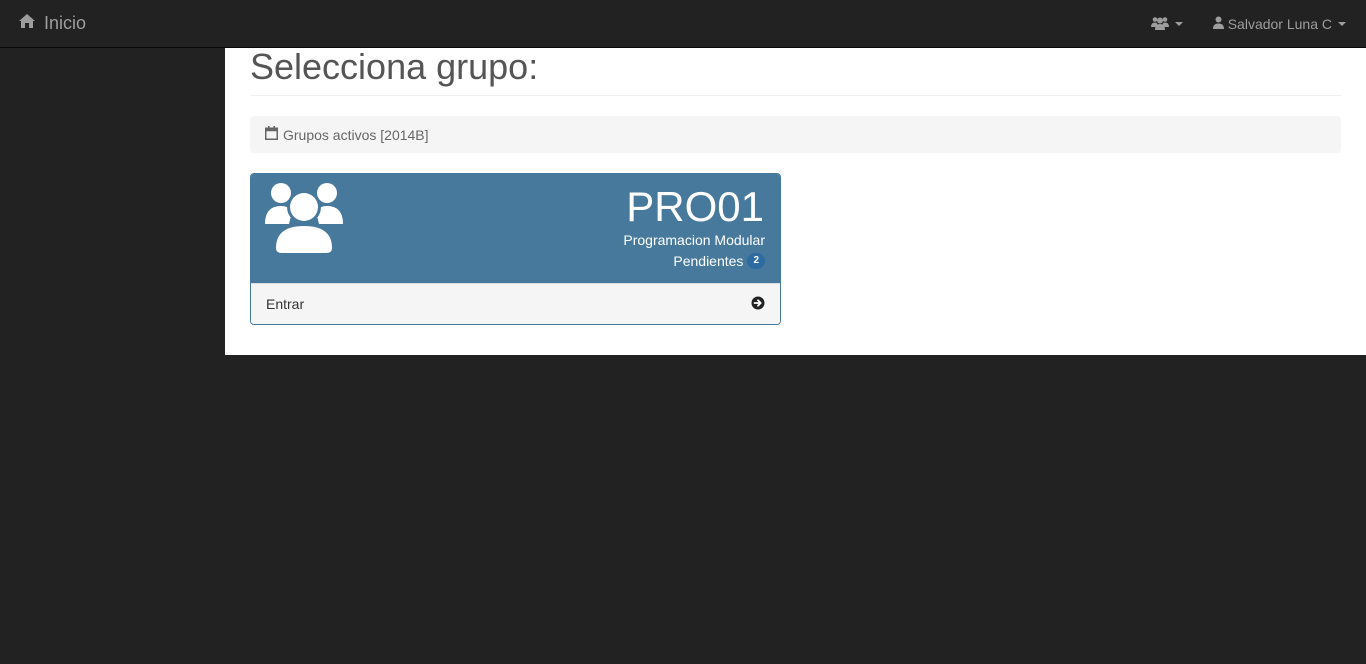 Image resolution: width=1366 pixels, height=664 pixels. Describe the element at coordinates (683, 24) in the screenshot. I see `top-navbar: Inicio Salvador Luna C` at that location.